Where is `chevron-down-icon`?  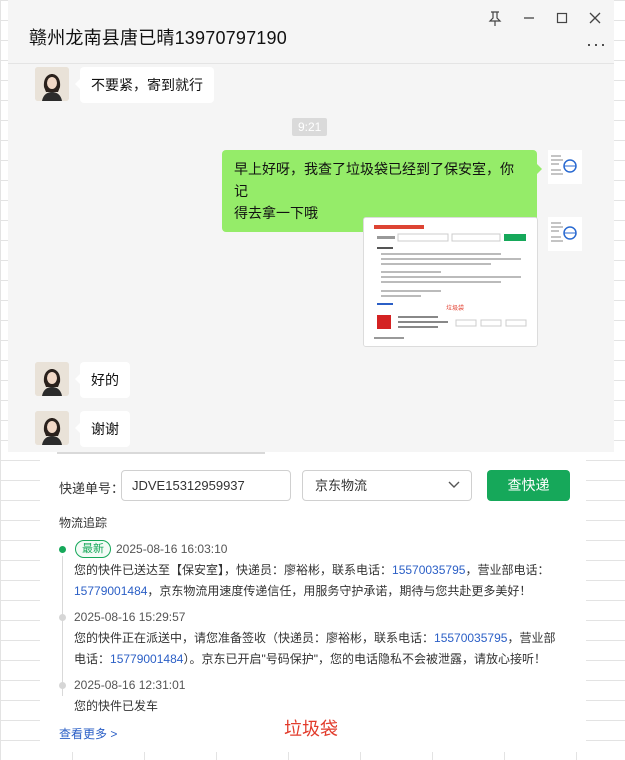
chevron-down-icon is located at coordinates (454, 484).